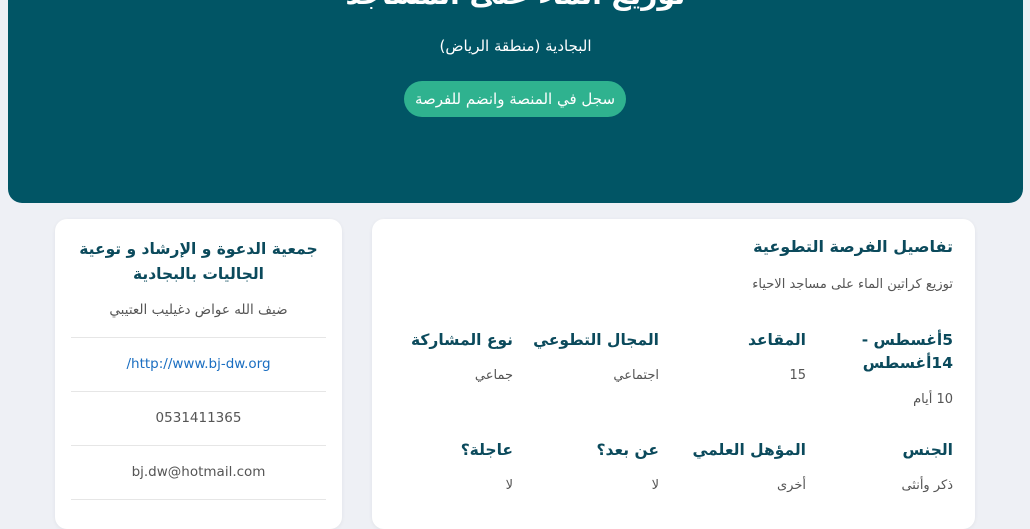  I want to click on email-row: bj.dw@hotmail.com, so click(198, 472).